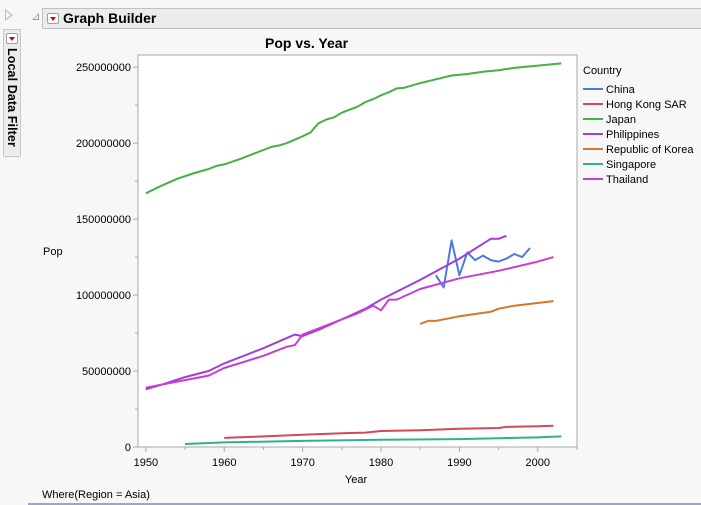 The height and width of the screenshot is (505, 701). Describe the element at coordinates (356, 480) in the screenshot. I see `x-axis-label: Year` at that location.